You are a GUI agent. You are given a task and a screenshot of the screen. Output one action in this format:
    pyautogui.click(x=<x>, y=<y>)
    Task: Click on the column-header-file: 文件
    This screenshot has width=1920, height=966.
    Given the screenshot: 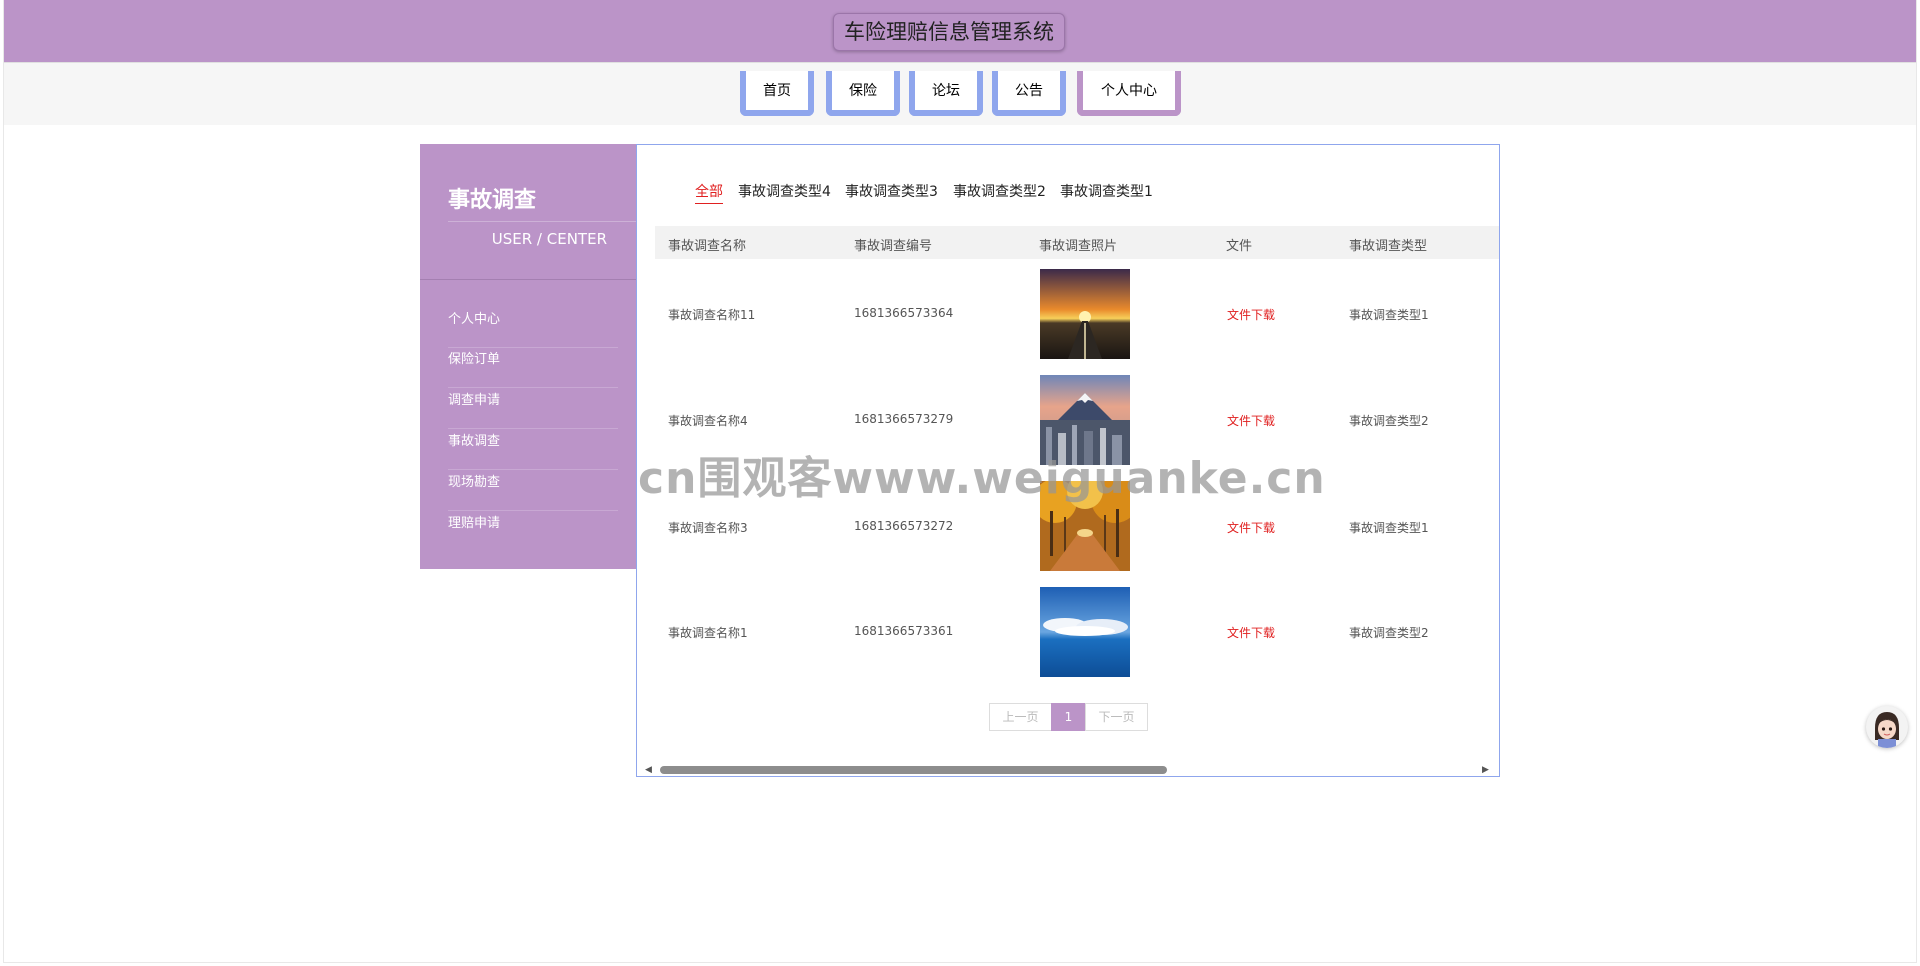 What is the action you would take?
    pyautogui.click(x=1239, y=246)
    